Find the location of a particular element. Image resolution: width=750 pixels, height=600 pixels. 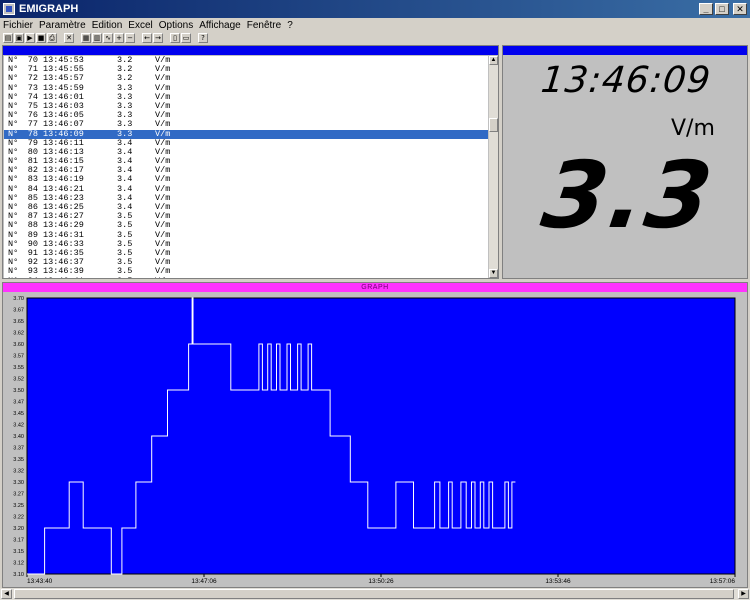

horizontal-scroll-thumb is located at coordinates (374, 594).